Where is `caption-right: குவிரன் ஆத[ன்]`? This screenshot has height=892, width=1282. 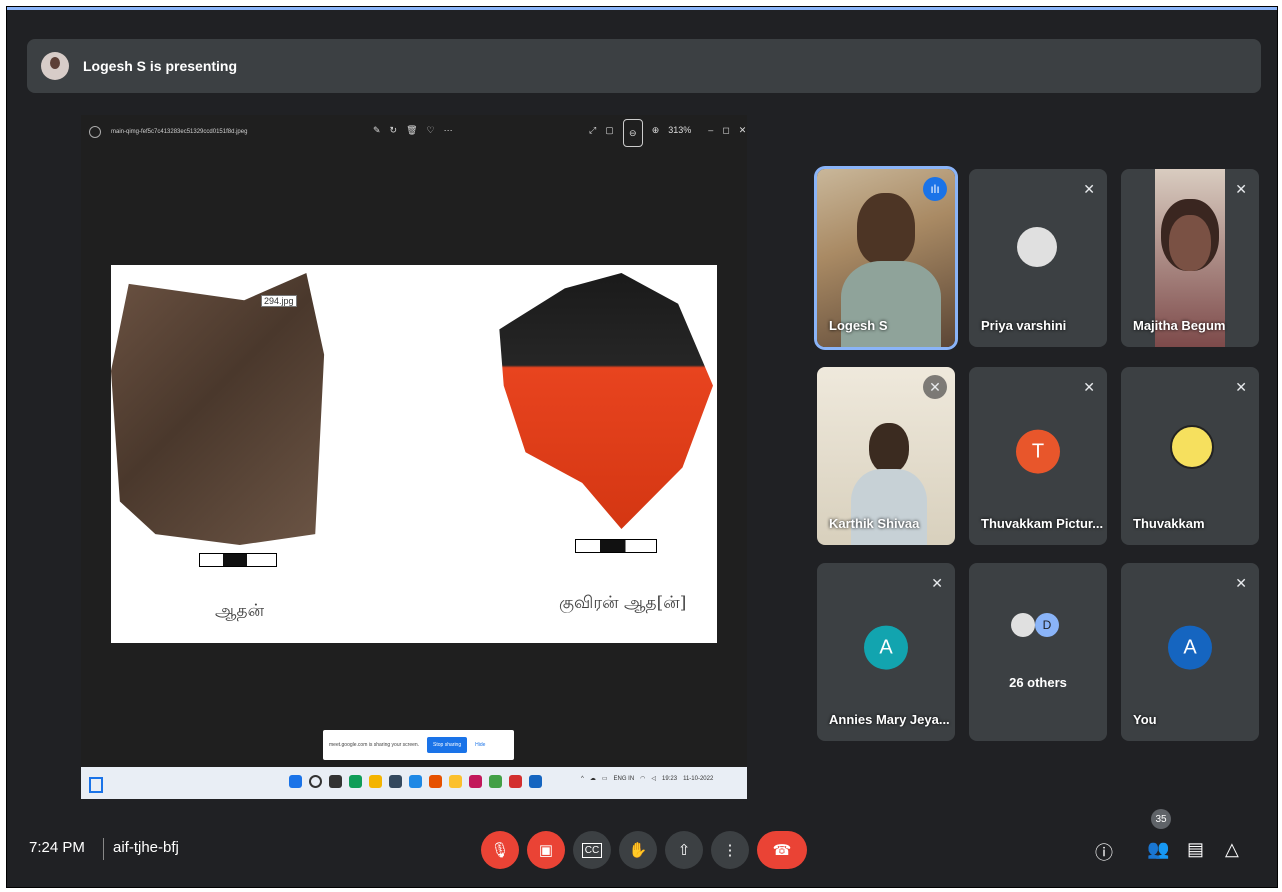 caption-right: குவிரன் ஆத[ன்] is located at coordinates (623, 603).